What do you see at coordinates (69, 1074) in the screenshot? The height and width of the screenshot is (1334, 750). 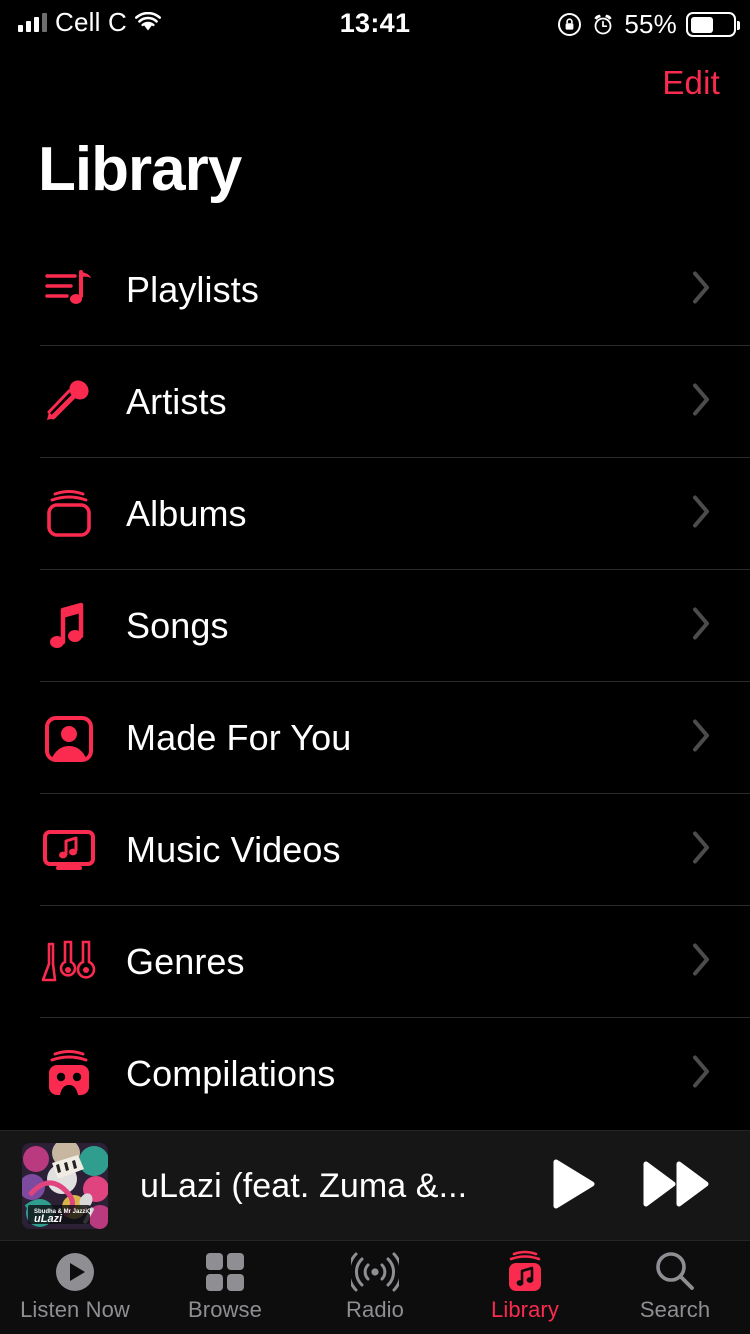 I see `compilations-icon` at bounding box center [69, 1074].